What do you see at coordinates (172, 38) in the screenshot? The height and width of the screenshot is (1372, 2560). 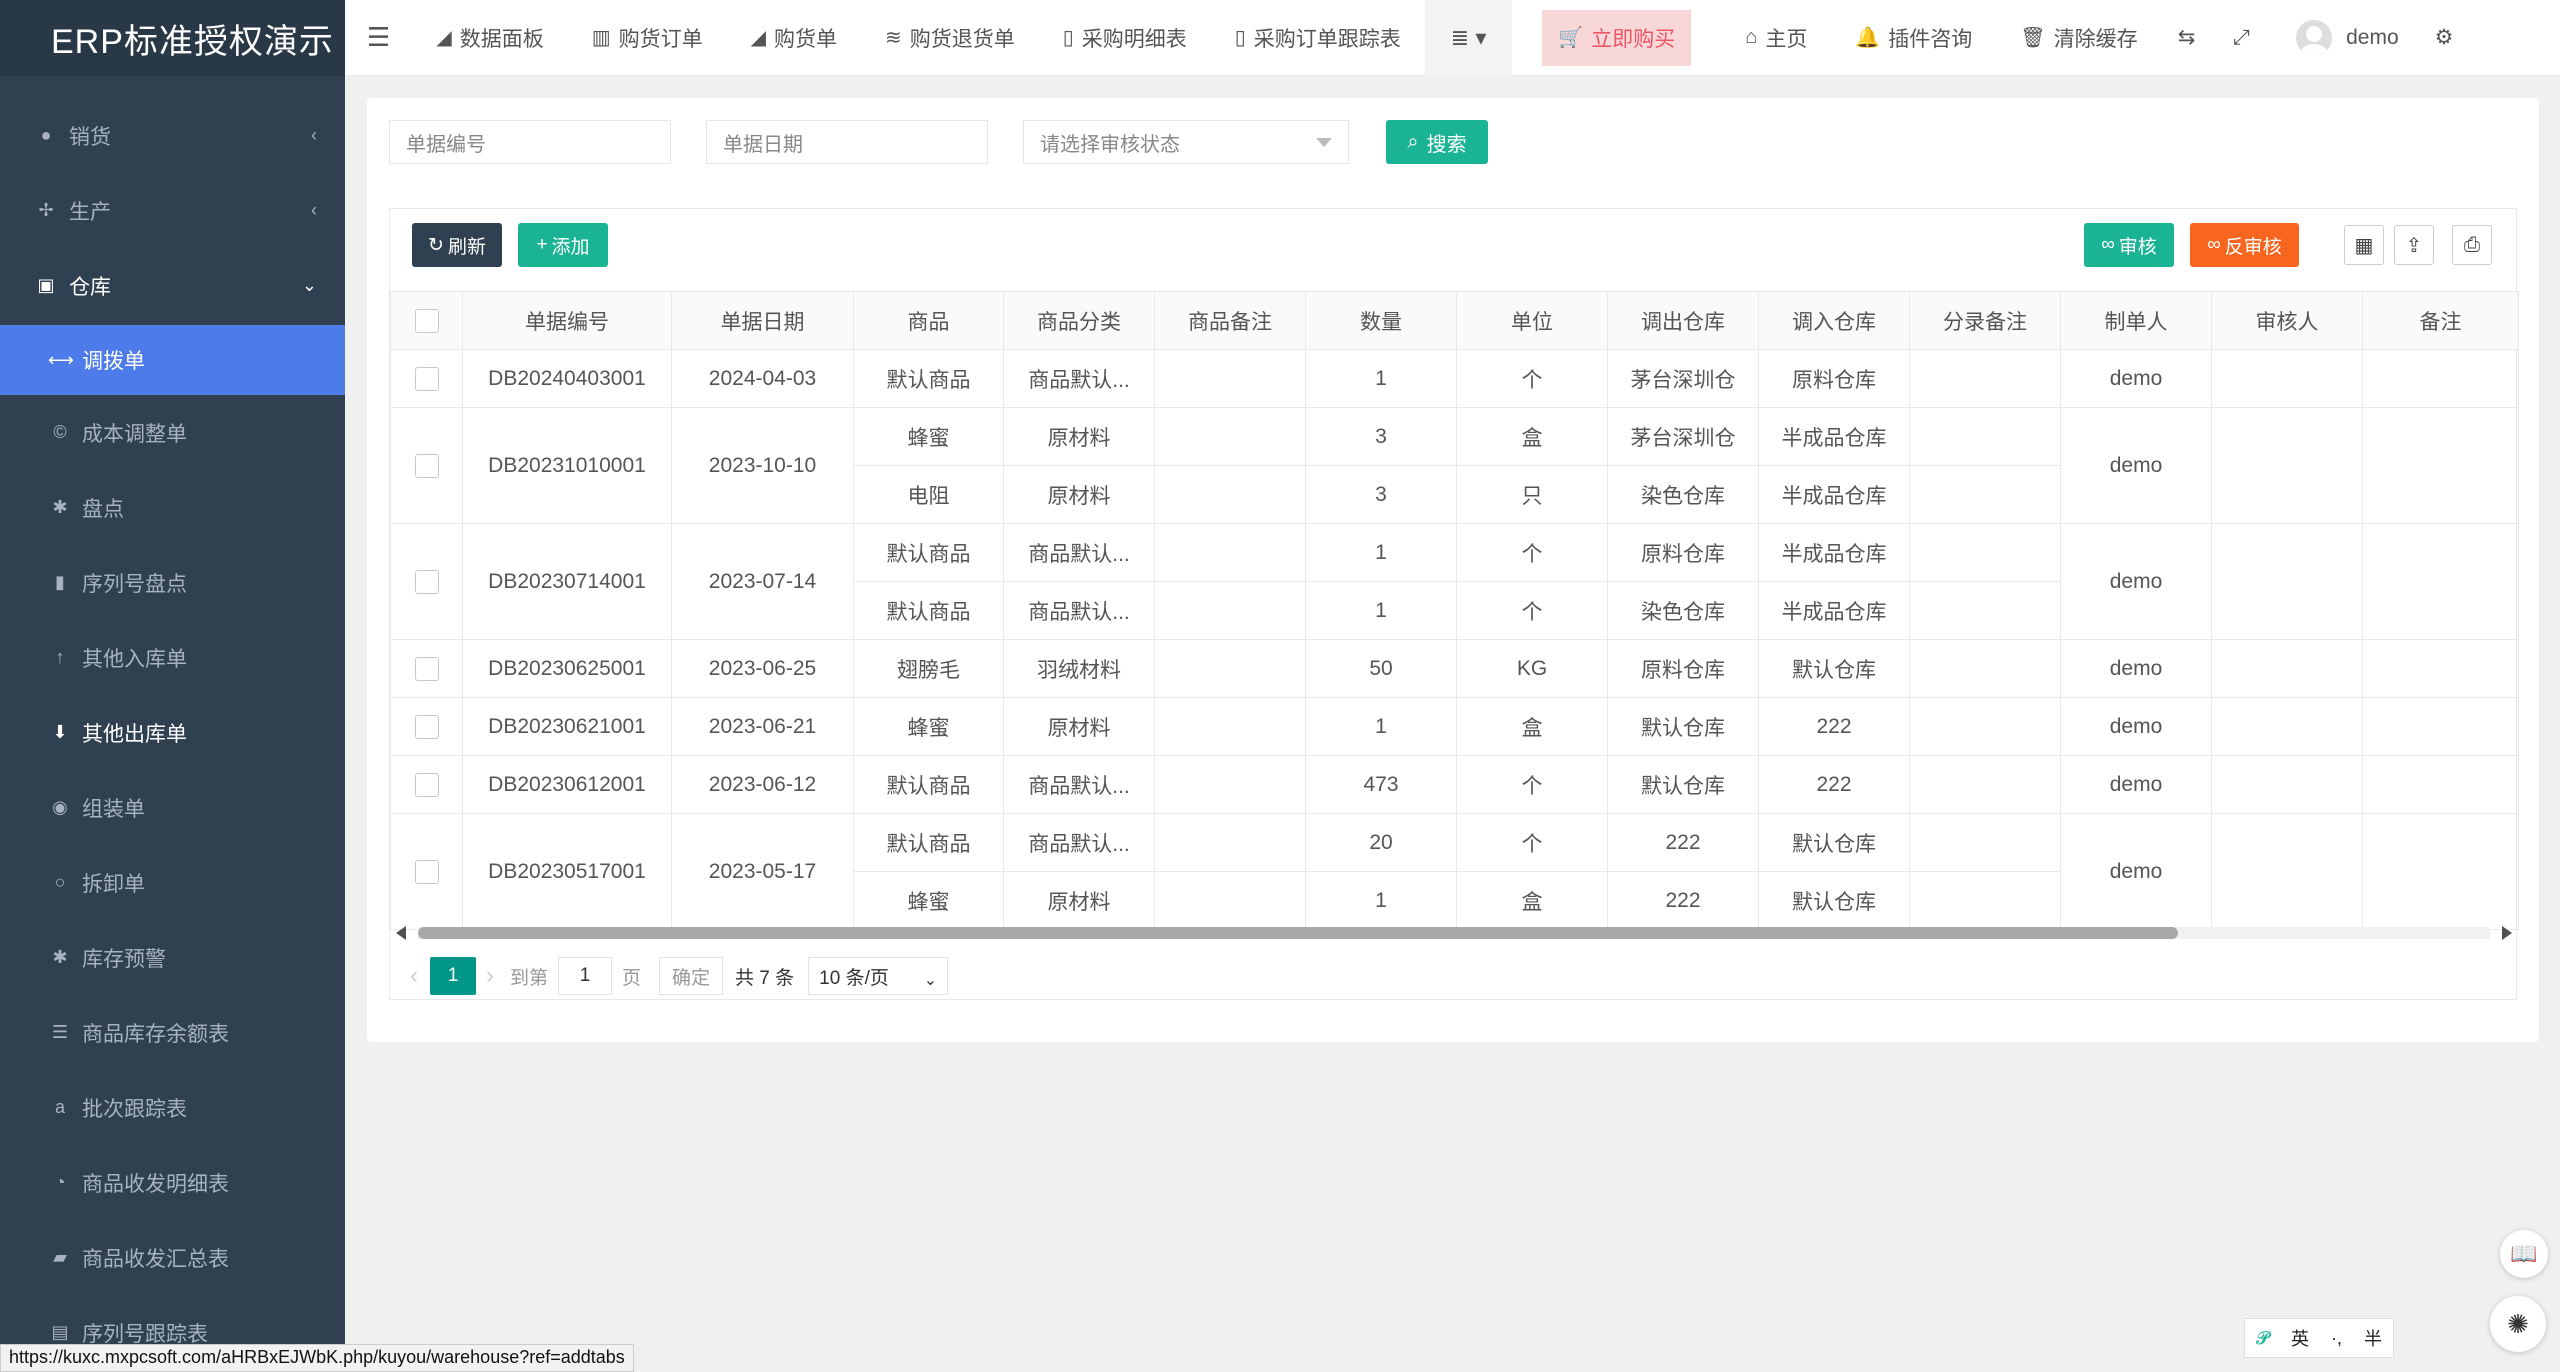 I see `brand-logo: ERP标准授权演示` at bounding box center [172, 38].